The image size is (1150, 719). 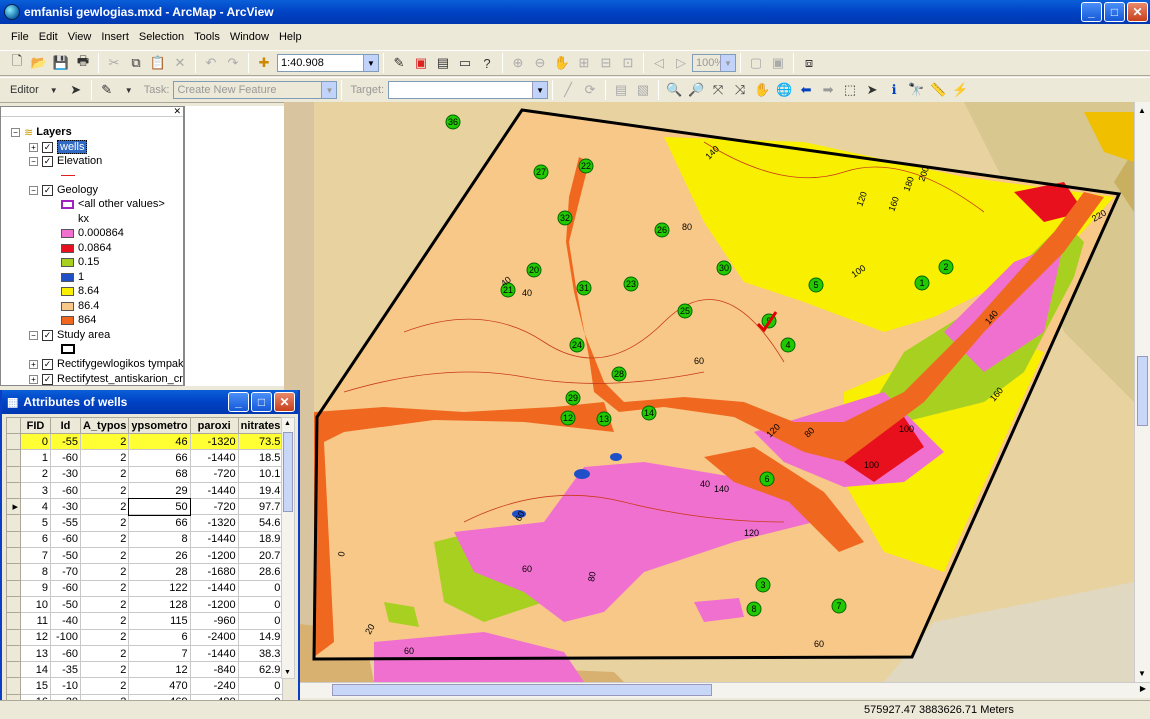 What do you see at coordinates (725, 690) in the screenshot?
I see `map-horizontal-scrollbar: ▶` at bounding box center [725, 690].